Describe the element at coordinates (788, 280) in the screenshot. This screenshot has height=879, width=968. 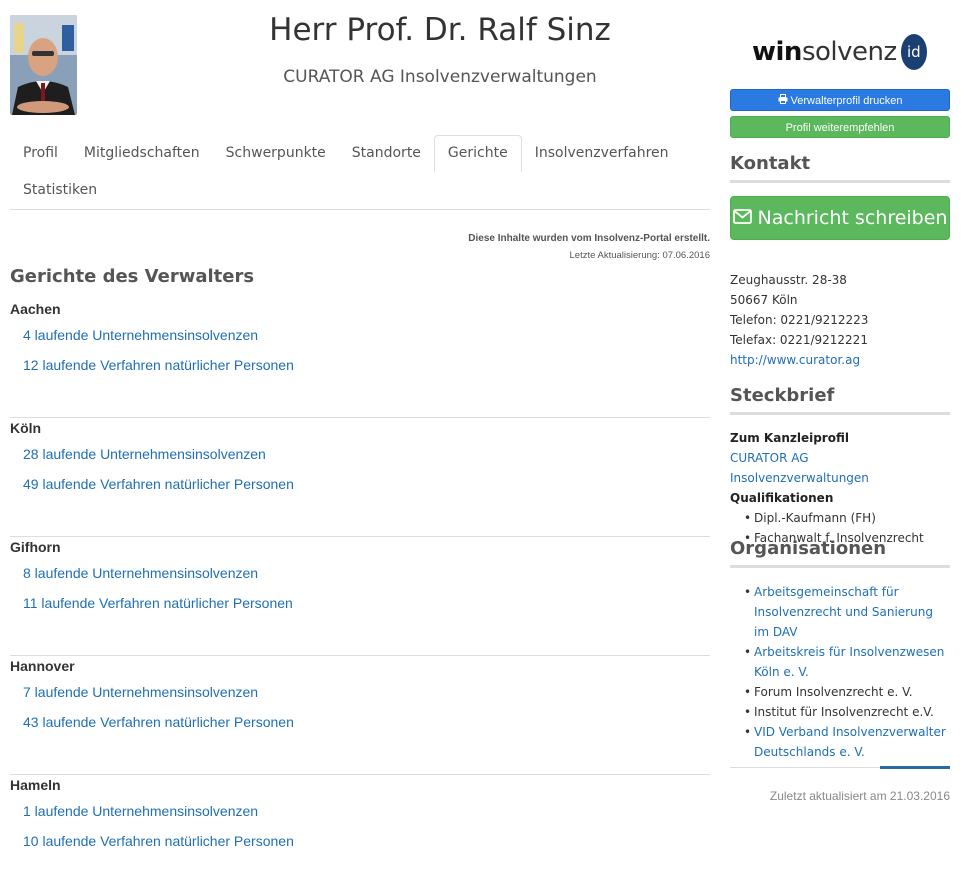
I see `address-street: Zeughausstr. 28-38` at that location.